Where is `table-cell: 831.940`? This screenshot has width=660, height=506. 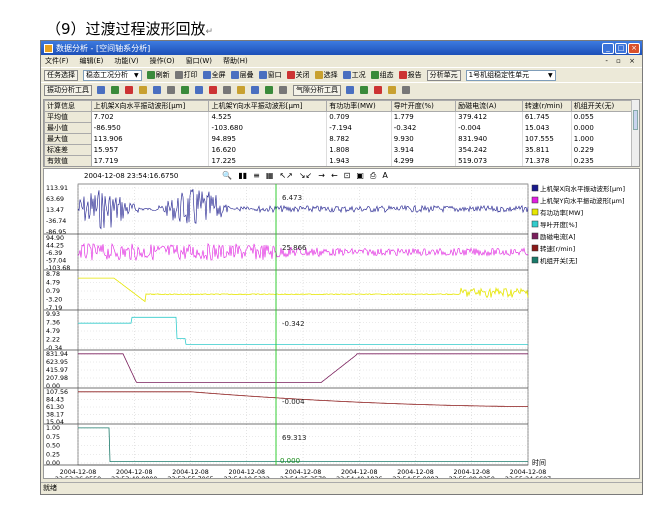
table-cell: 831.940 is located at coordinates (489, 139).